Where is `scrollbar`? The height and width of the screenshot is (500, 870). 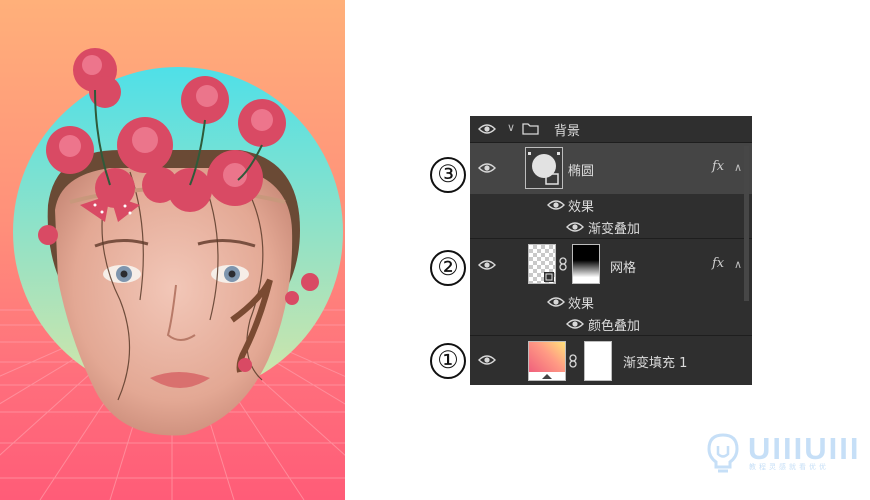
scrollbar is located at coordinates (746, 223).